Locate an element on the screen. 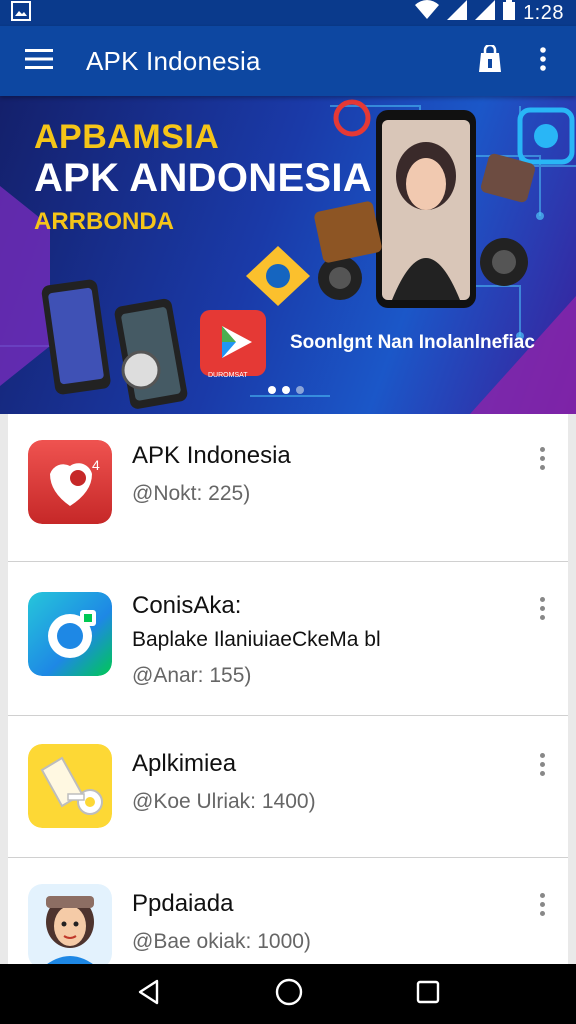 Image resolution: width=576 pixels, height=1024 pixels. shopping-bag-icon is located at coordinates (490, 60).